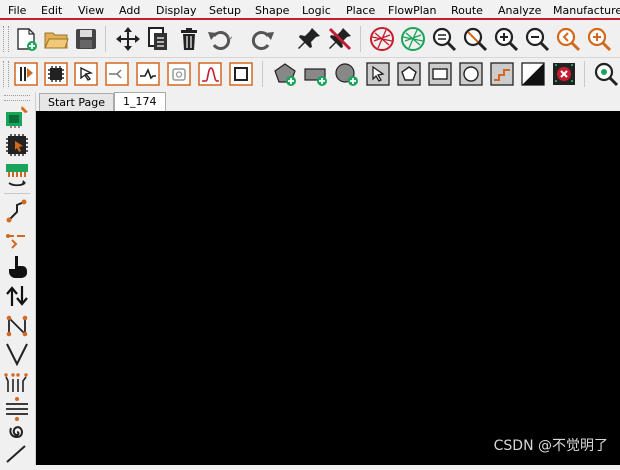 This screenshot has width=620, height=470. Describe the element at coordinates (382, 39) in the screenshot. I see `unrats-all-button` at that location.